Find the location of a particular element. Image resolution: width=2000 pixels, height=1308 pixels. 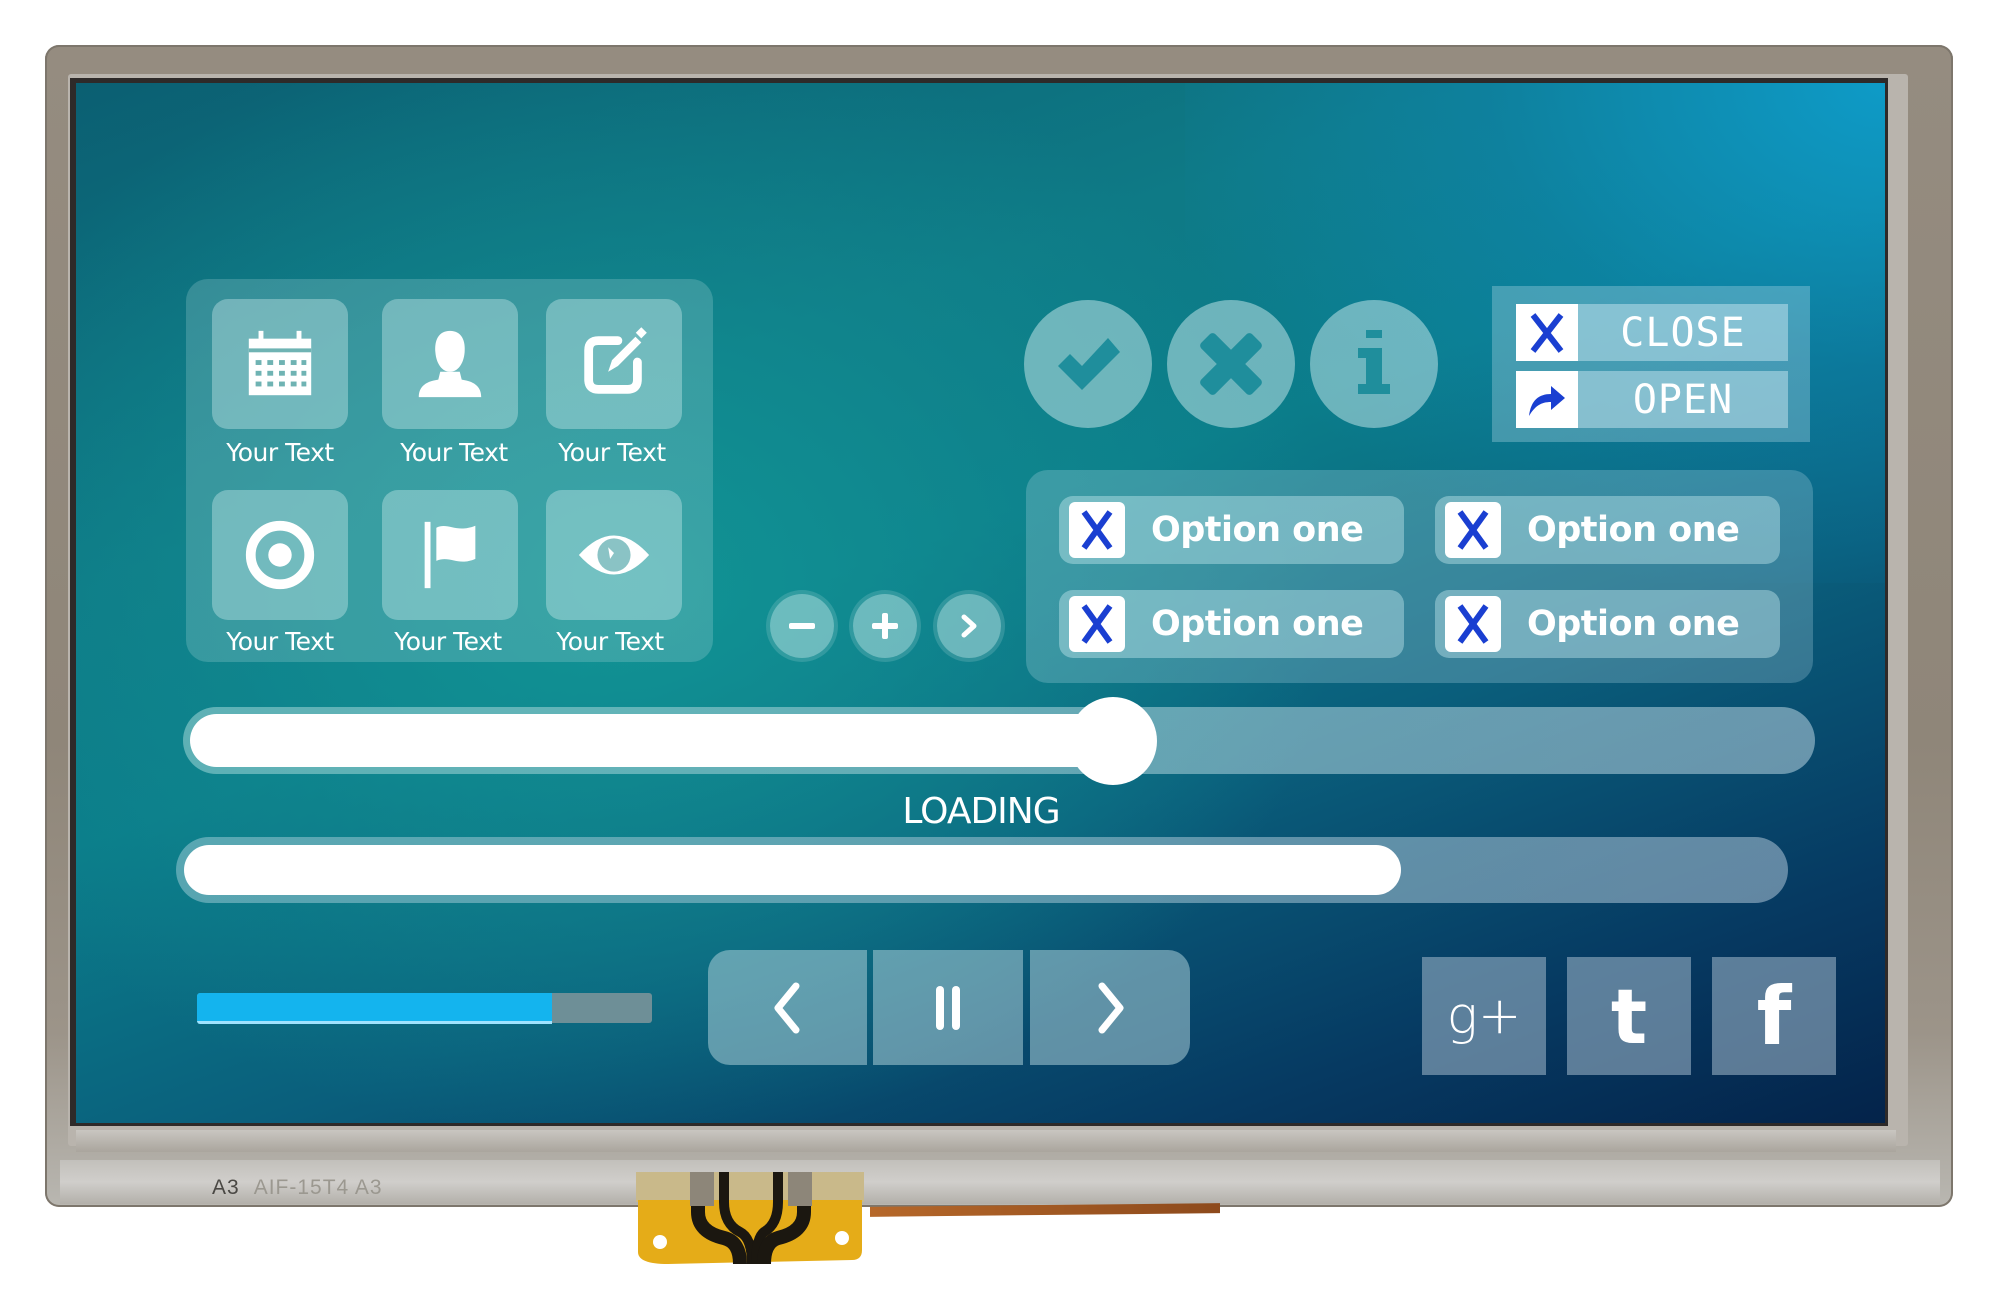

minus-icon is located at coordinates (802, 626).